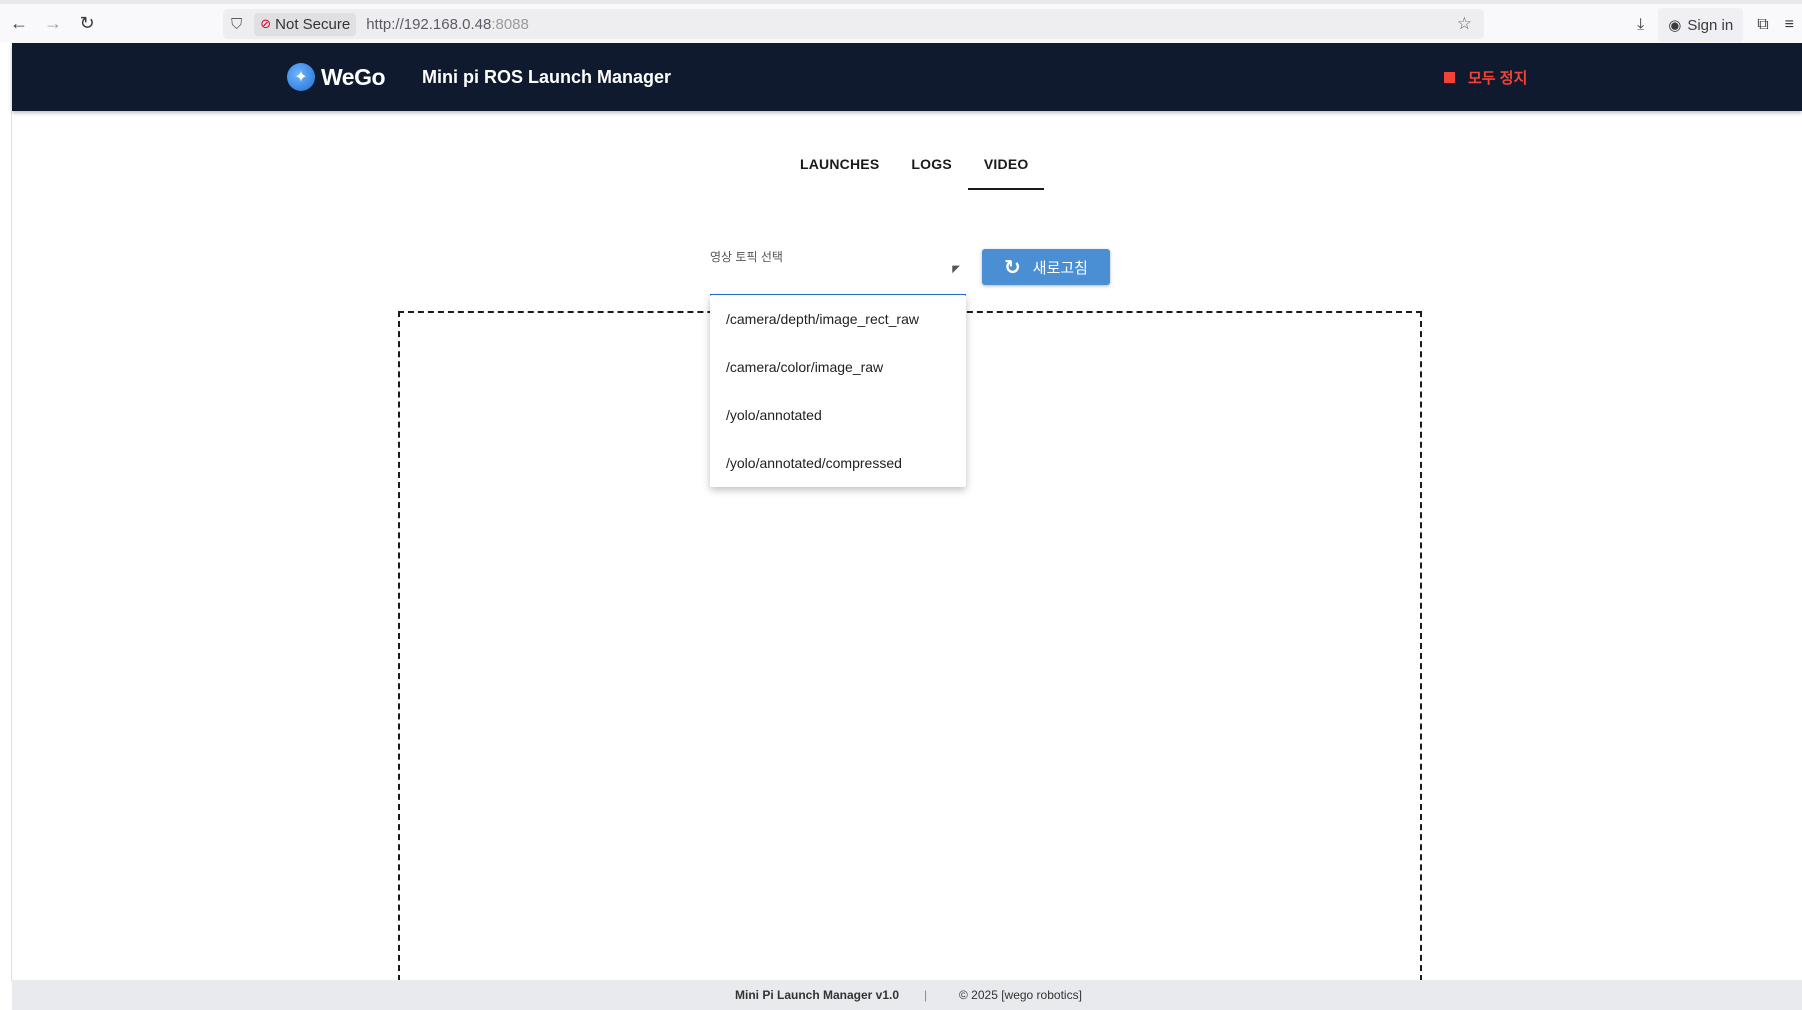 The width and height of the screenshot is (1802, 1010). Describe the element at coordinates (1675, 25) in the screenshot. I see `account-icon: ◉` at that location.